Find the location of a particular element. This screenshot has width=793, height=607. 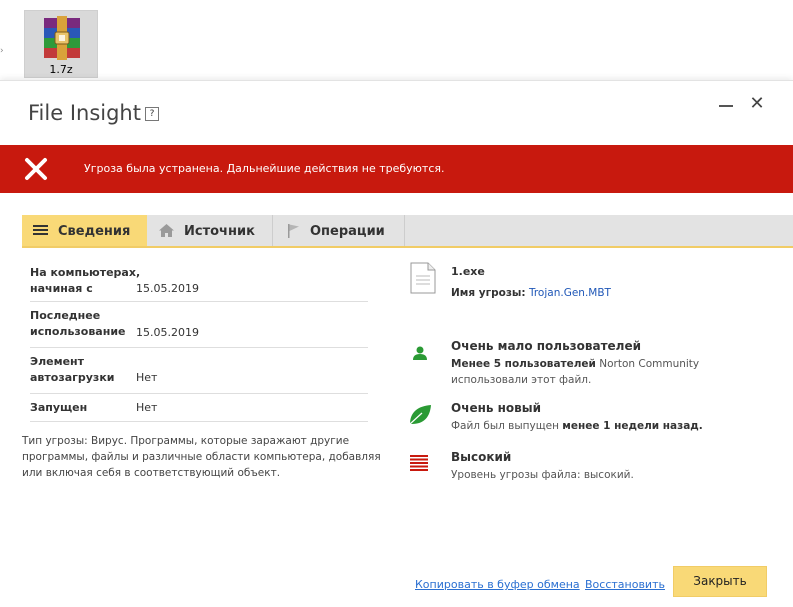

age-title: Очень новый is located at coordinates (496, 408).